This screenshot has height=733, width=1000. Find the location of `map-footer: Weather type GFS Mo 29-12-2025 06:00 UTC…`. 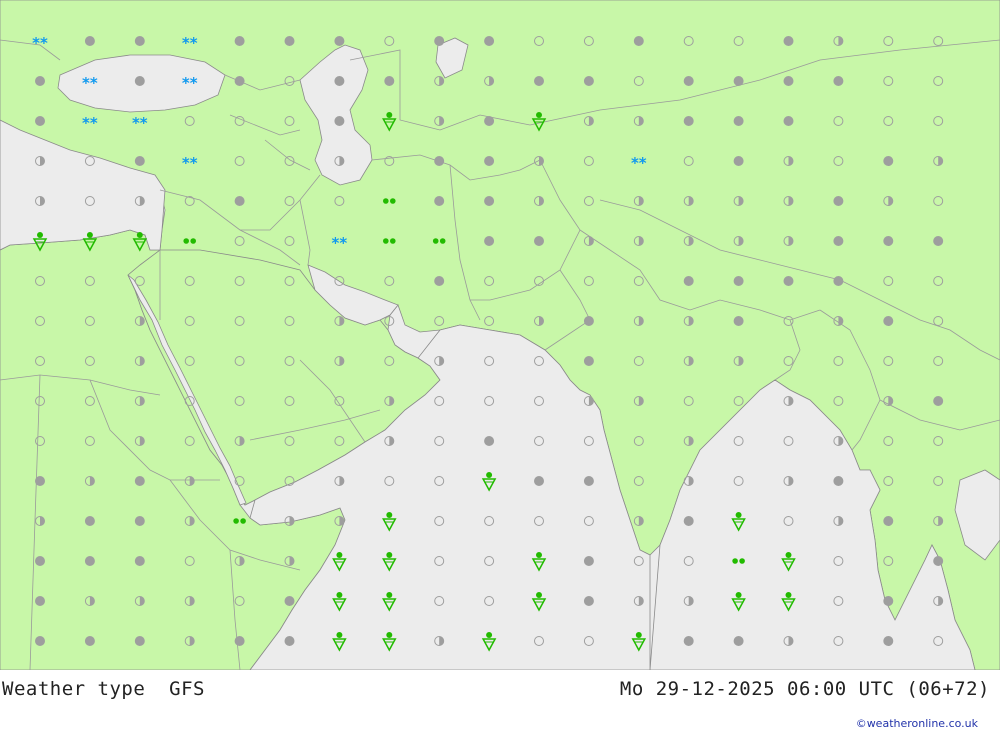

map-footer: Weather type GFS Mo 29-12-2025 06:00 UTC… is located at coordinates (500, 701).